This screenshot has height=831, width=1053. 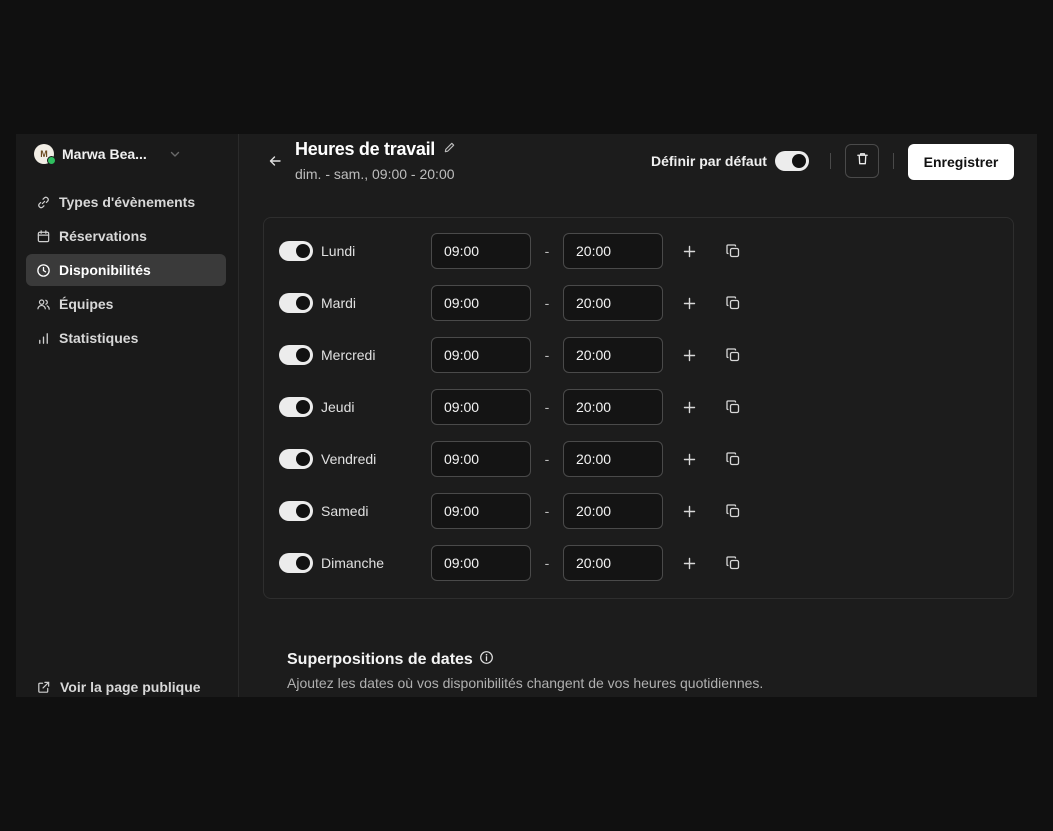 I want to click on users-icon, so click(x=43, y=304).